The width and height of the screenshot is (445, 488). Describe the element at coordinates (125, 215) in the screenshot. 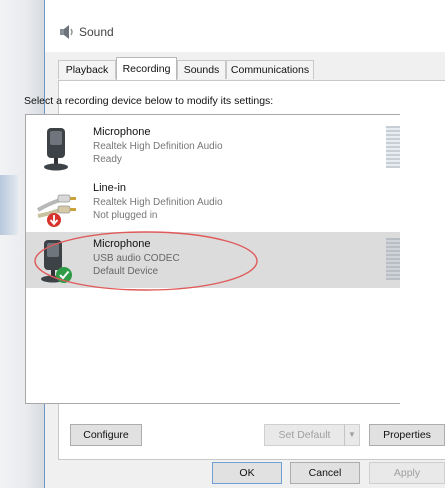

I see `device-status: Not plugged in` at that location.